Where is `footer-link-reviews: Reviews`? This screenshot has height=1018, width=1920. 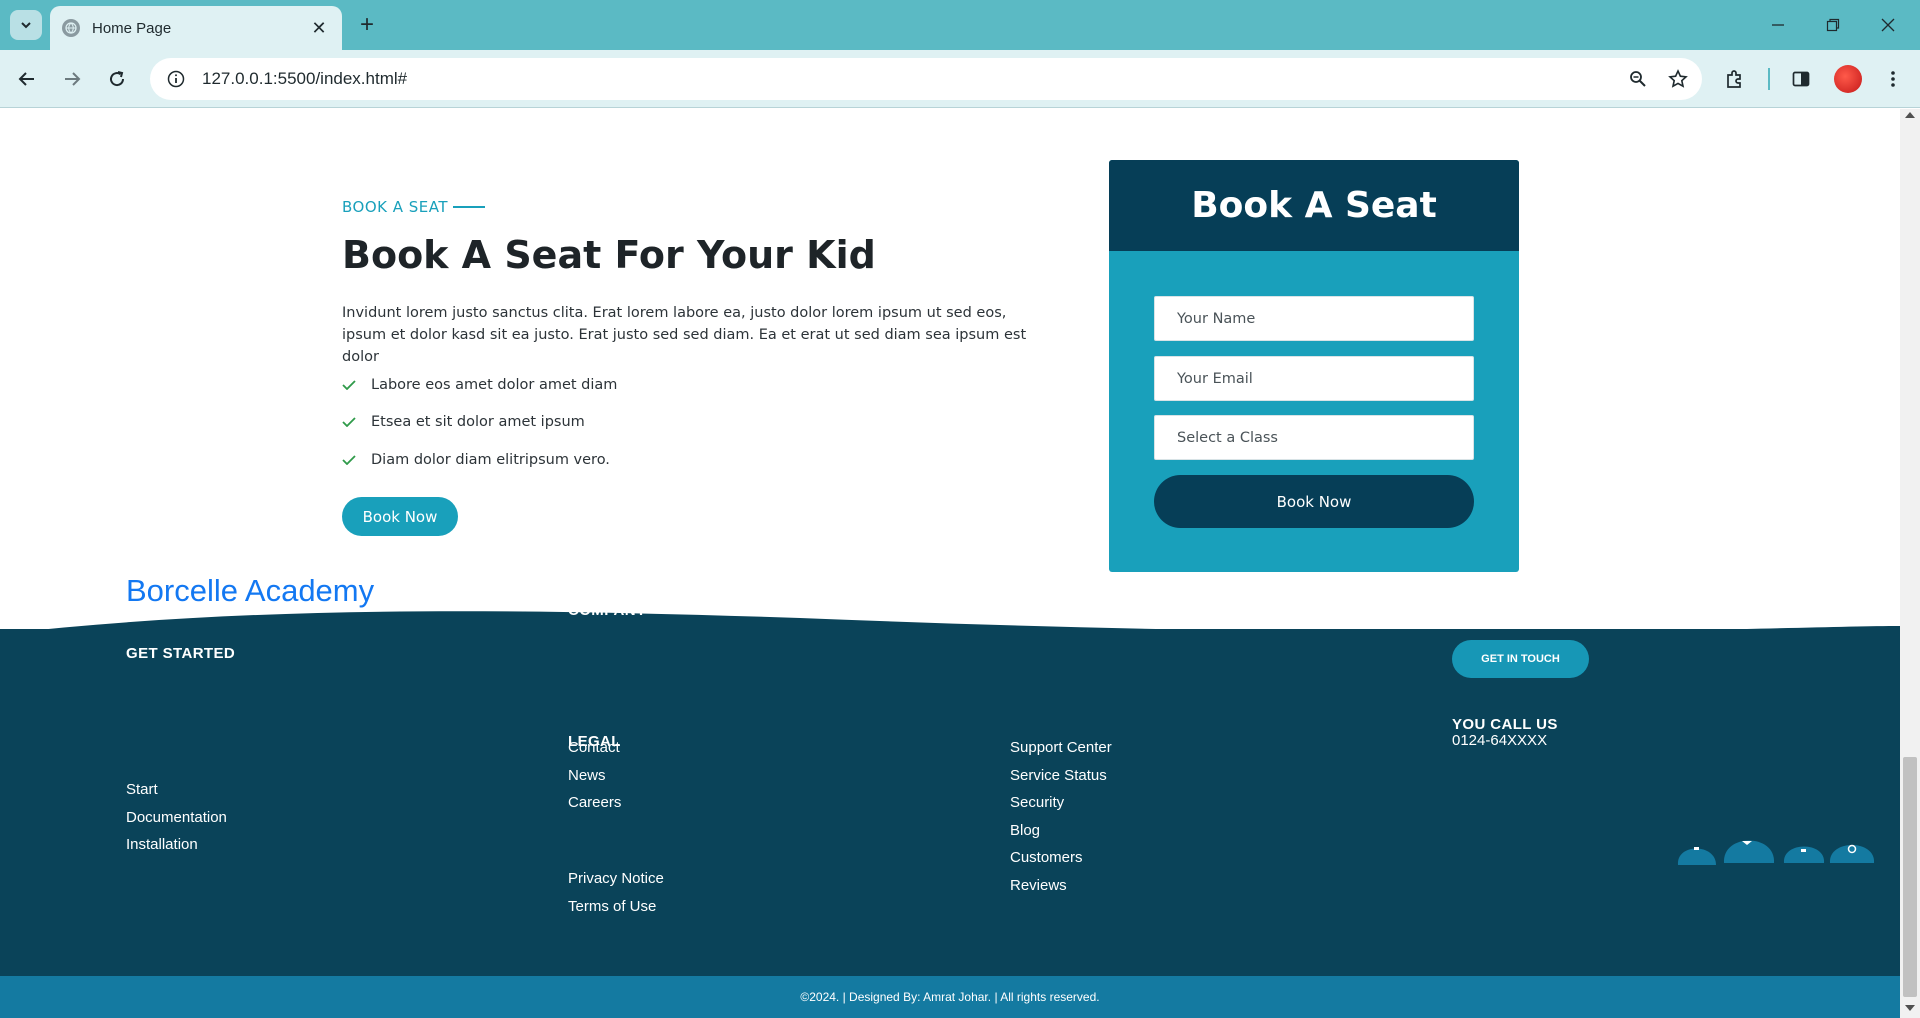
footer-link-reviews: Reviews is located at coordinates (1061, 886).